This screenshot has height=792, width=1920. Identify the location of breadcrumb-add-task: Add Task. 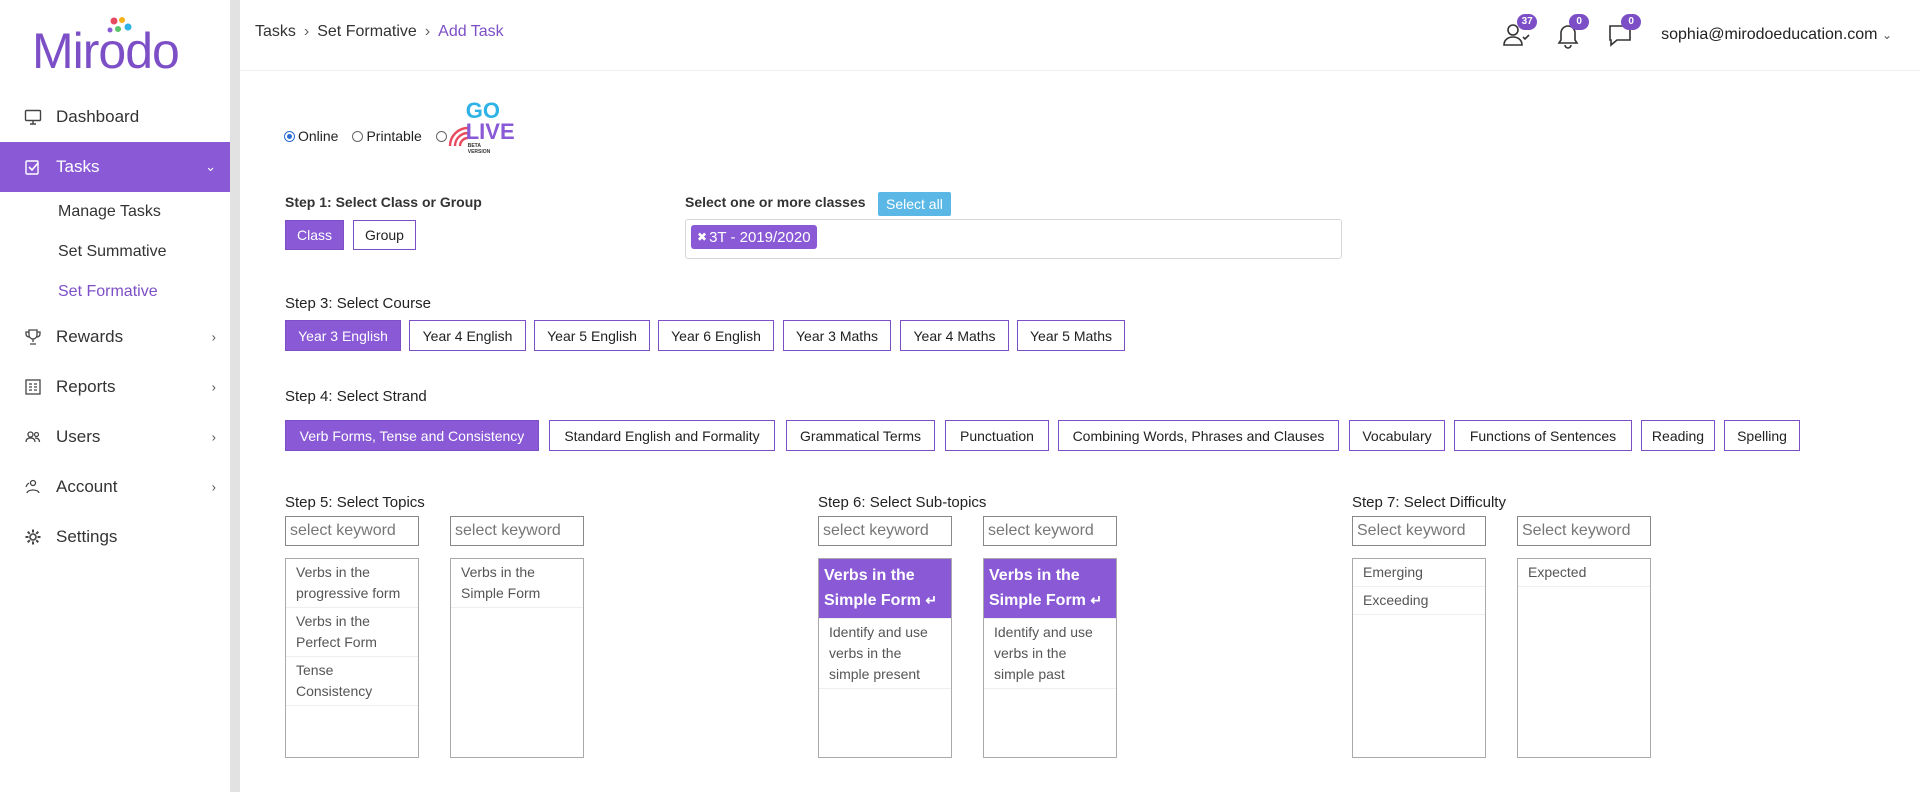
(471, 31).